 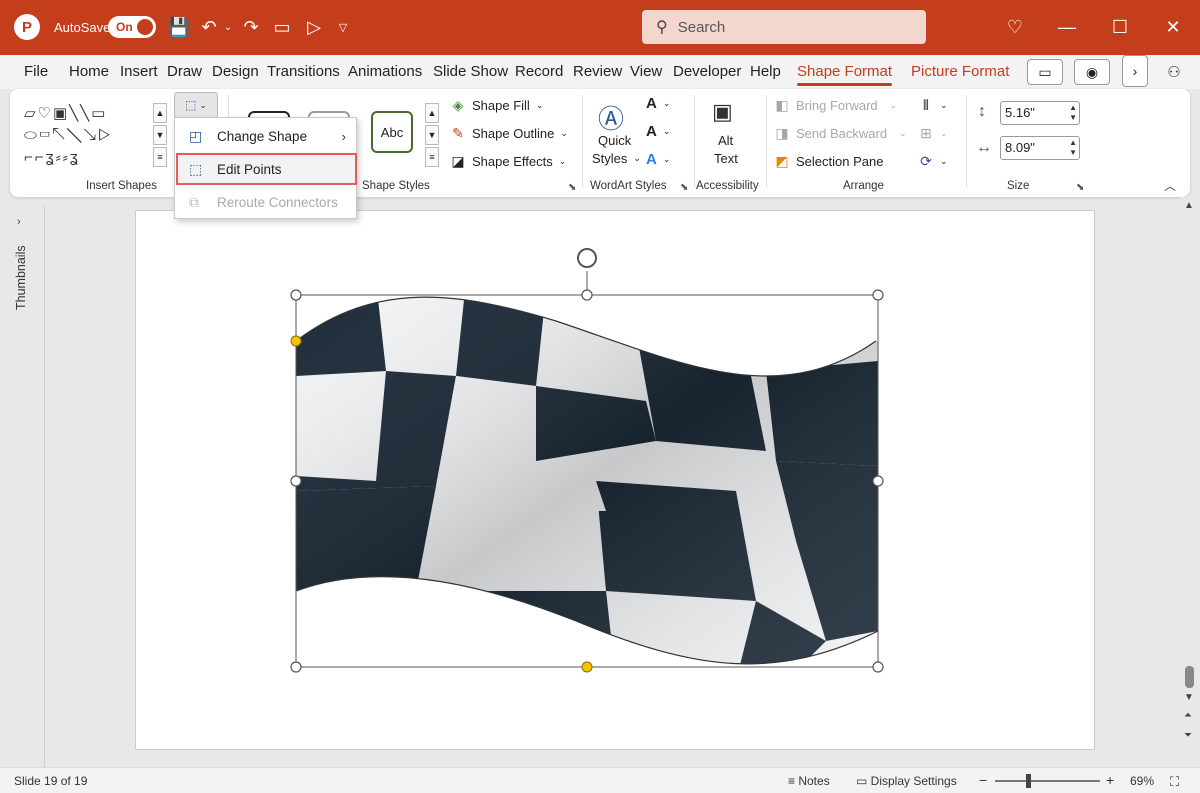 I want to click on save-icon: 💾, so click(x=179, y=27).